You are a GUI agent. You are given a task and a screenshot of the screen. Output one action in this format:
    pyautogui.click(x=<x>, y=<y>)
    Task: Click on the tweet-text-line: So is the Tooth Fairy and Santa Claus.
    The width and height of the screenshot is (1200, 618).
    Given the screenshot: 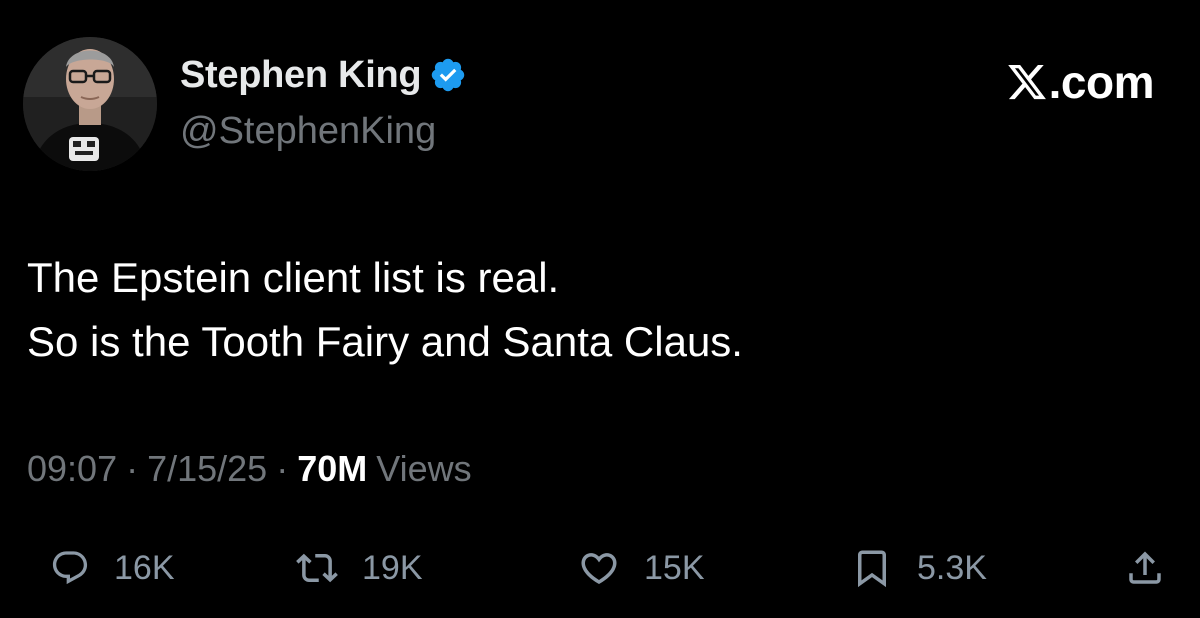 What is the action you would take?
    pyautogui.click(x=385, y=341)
    